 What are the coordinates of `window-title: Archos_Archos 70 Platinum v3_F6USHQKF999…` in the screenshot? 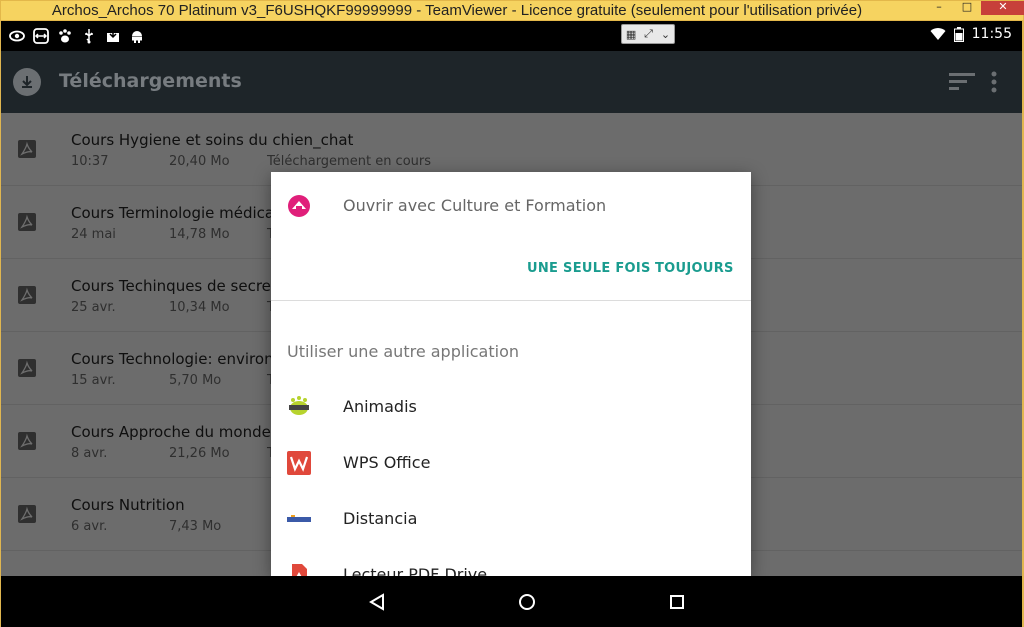 It's located at (457, 10).